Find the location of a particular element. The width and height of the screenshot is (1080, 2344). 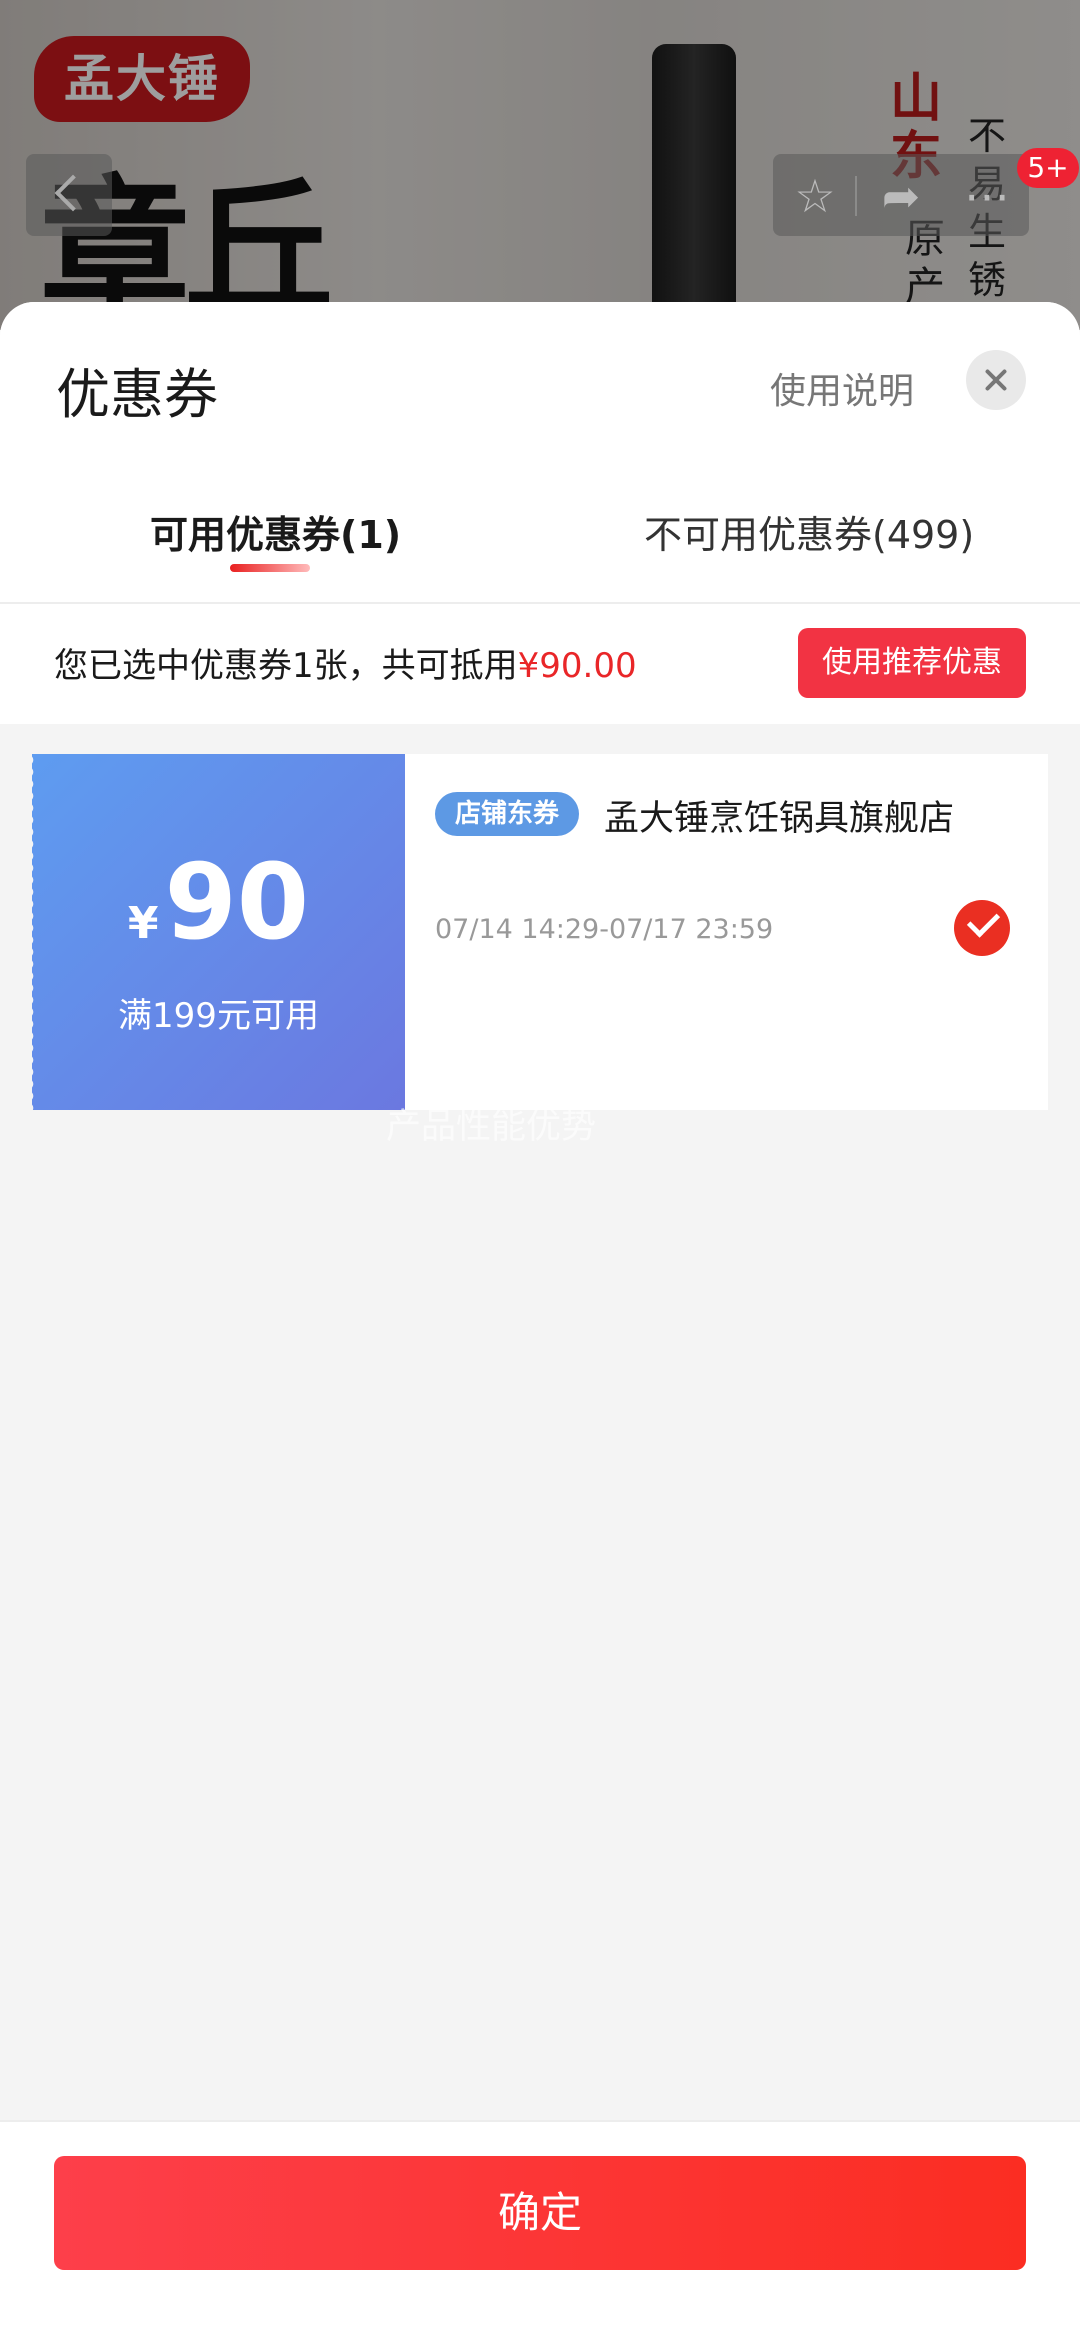

coupon-value: ¥90 is located at coordinates (218, 913).